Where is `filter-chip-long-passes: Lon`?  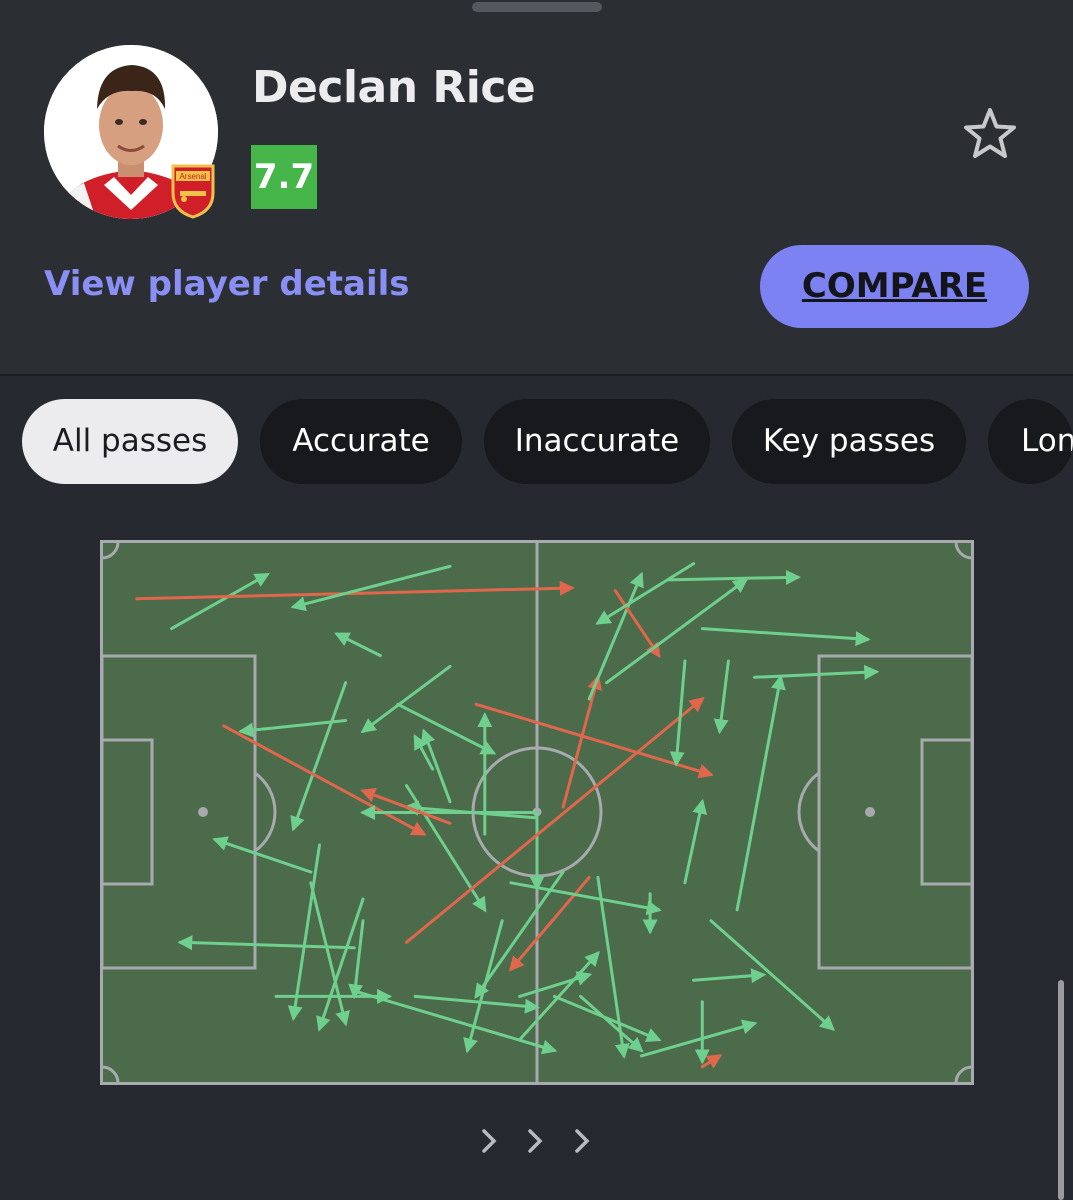 filter-chip-long-passes: Lon is located at coordinates (1030, 441).